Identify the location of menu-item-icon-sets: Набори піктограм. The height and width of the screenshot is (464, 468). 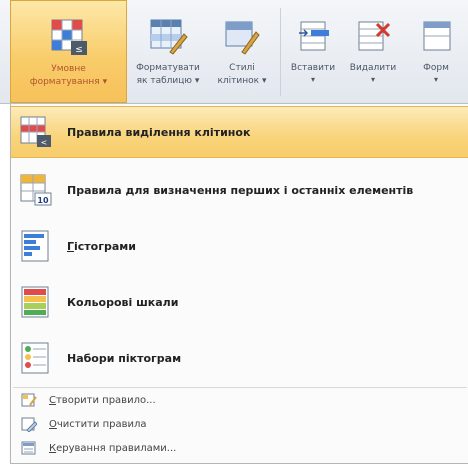
(239, 358).